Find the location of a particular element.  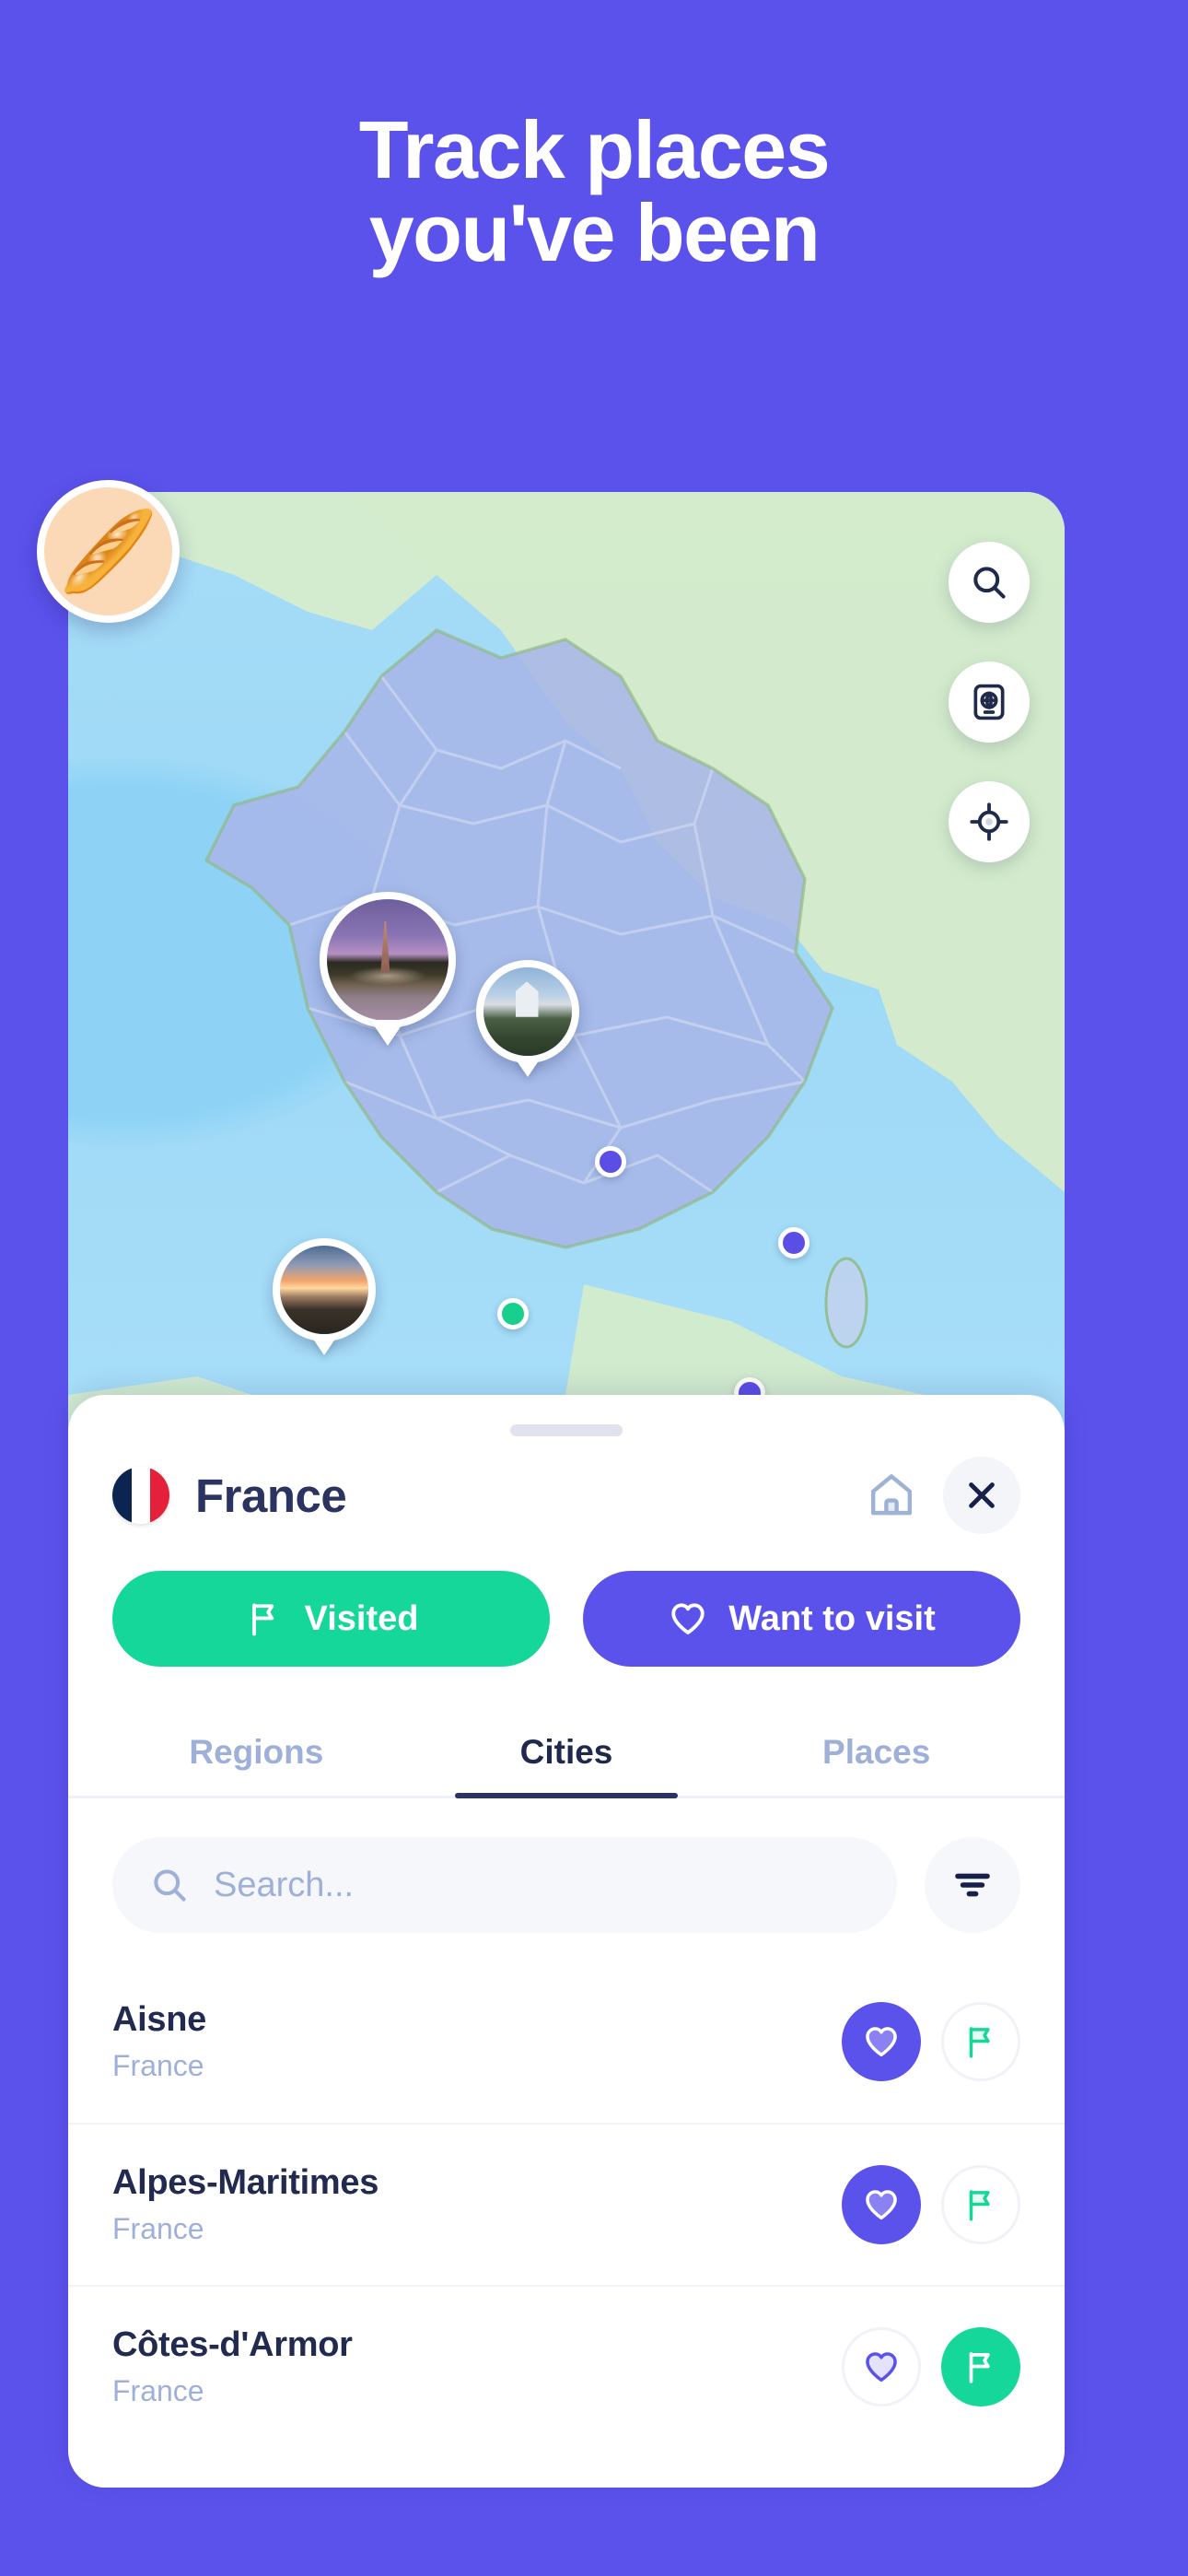

headline-line-2: you've been is located at coordinates (594, 232).